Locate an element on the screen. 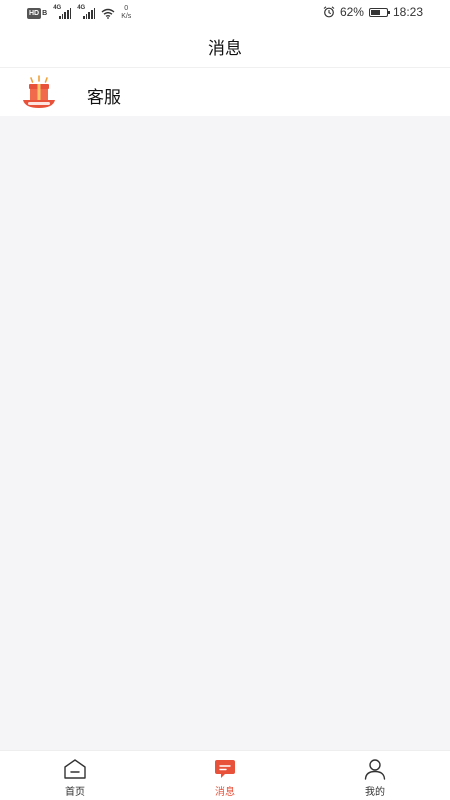 This screenshot has height=800, width=450. tab-home-label: 首页 is located at coordinates (75, 792).